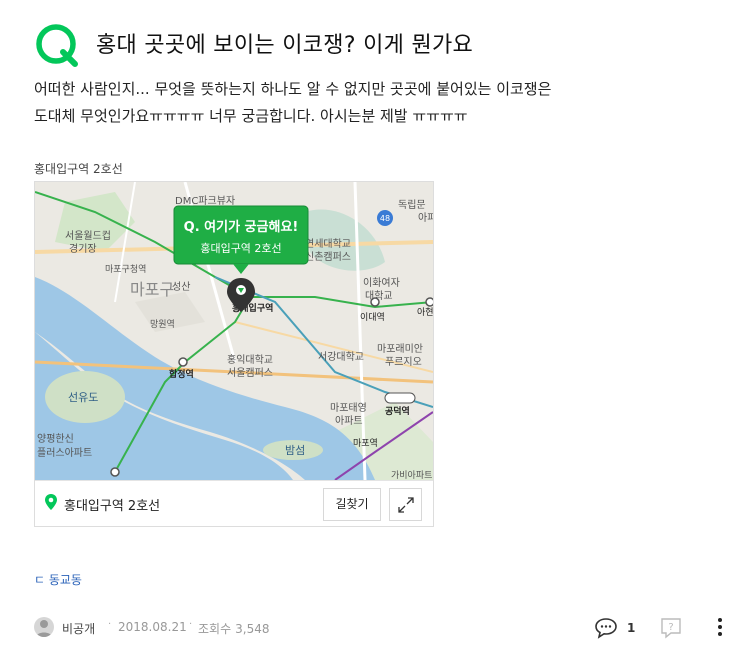 This screenshot has height=658, width=738. Describe the element at coordinates (397, 411) in the screenshot. I see `map-label: 공덕역` at that location.